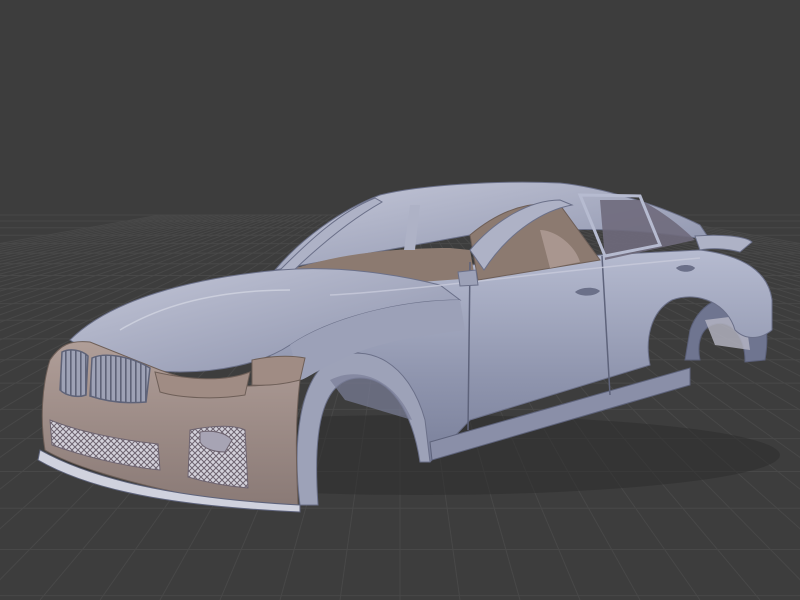  I want to click on mirror-mount, so click(468, 278).